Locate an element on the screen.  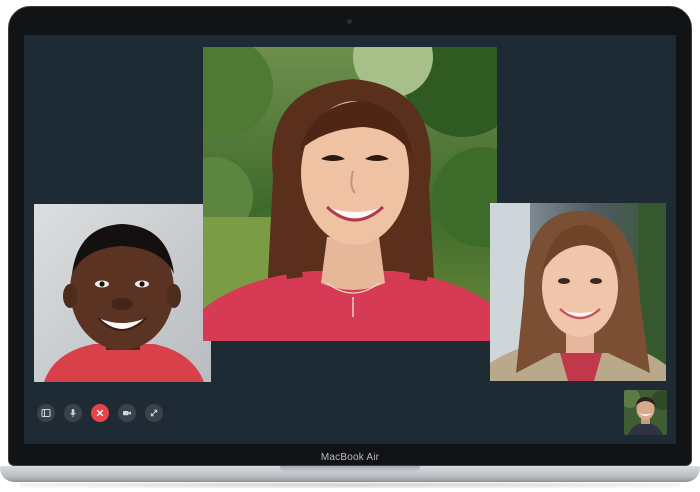
fullscreen-button is located at coordinates (154, 413).